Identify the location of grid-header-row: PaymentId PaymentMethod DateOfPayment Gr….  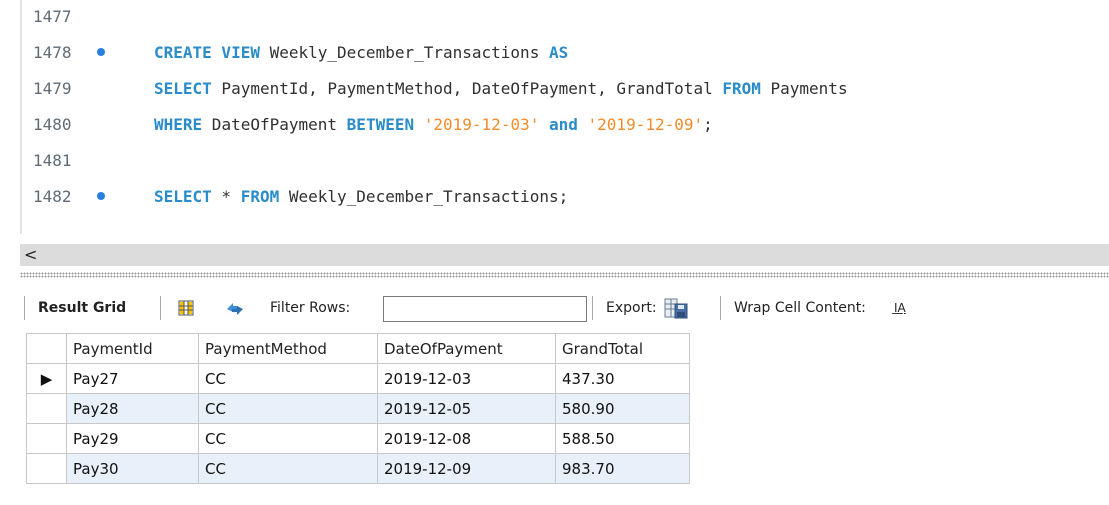
(358, 348).